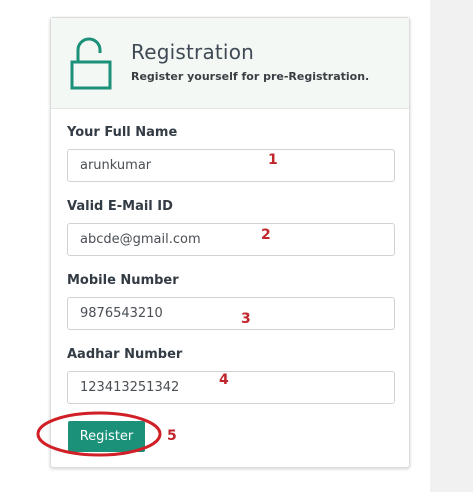 This screenshot has width=473, height=492. What do you see at coordinates (231, 313) in the screenshot?
I see `mobile-input` at bounding box center [231, 313].